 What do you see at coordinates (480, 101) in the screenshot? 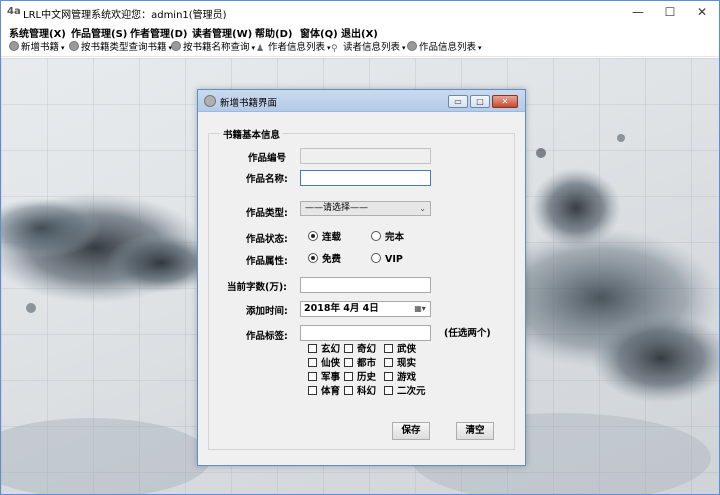
I see `dialog-maximize-button: □` at bounding box center [480, 101].